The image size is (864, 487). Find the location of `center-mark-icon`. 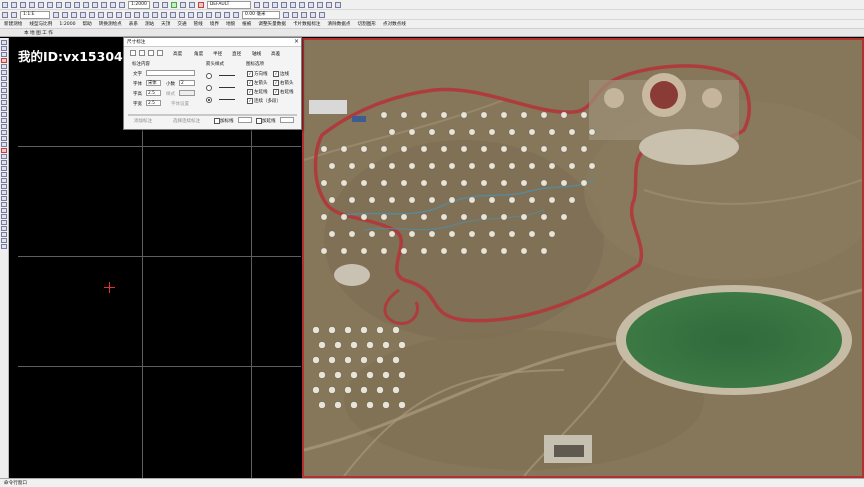

center-mark-icon is located at coordinates (227, 14).